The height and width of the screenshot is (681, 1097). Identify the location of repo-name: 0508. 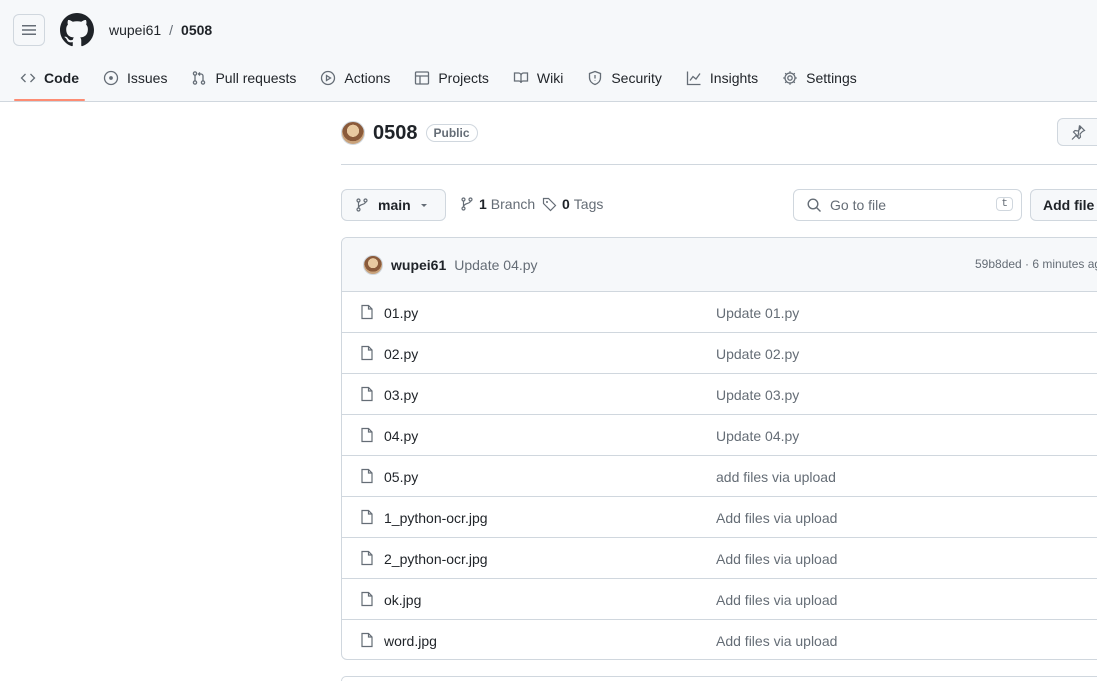
(395, 133).